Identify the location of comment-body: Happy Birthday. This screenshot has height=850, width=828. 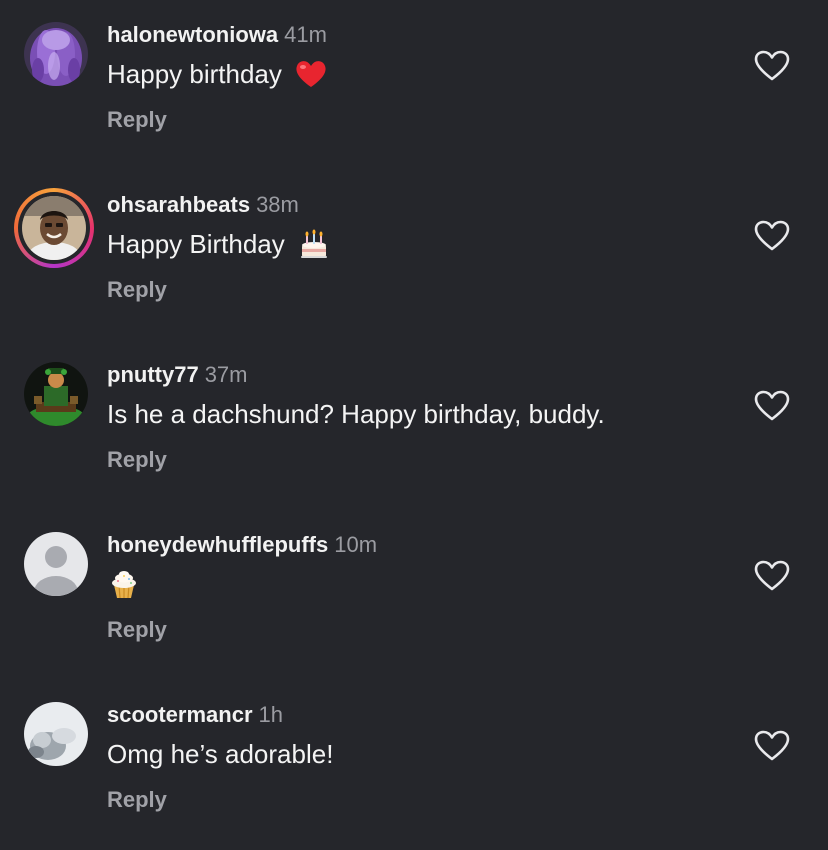
(196, 244).